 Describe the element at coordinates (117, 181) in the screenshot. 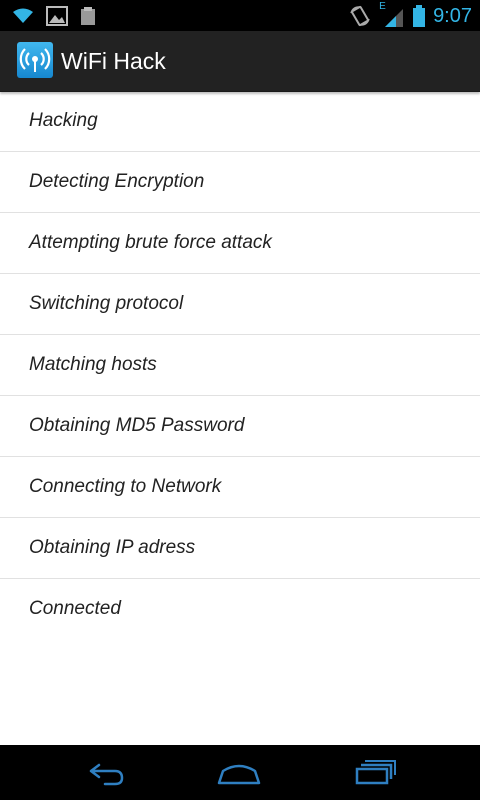

I see `list-item-label: Detecting Encryption` at that location.